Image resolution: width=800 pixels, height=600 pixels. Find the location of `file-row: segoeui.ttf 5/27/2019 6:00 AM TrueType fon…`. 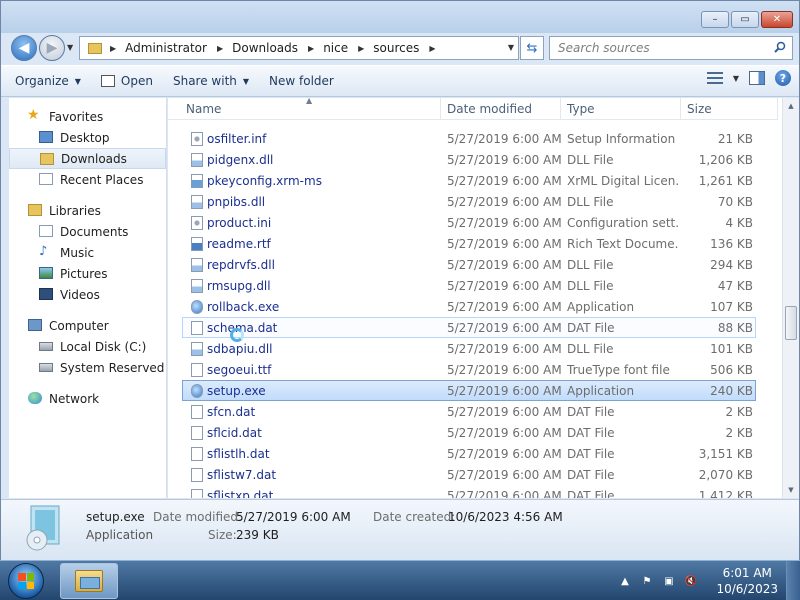

file-row: segoeui.ttf 5/27/2019 6:00 AM TrueType fon… is located at coordinates (469, 369).